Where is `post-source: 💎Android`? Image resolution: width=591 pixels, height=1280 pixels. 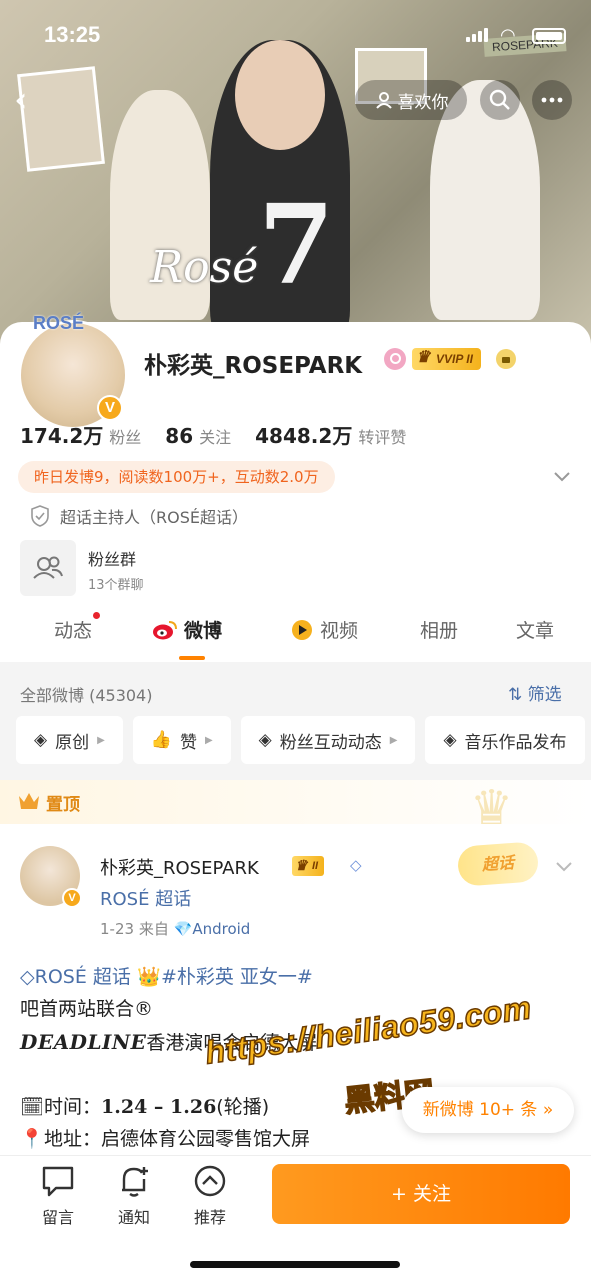 post-source: 💎Android is located at coordinates (212, 929).